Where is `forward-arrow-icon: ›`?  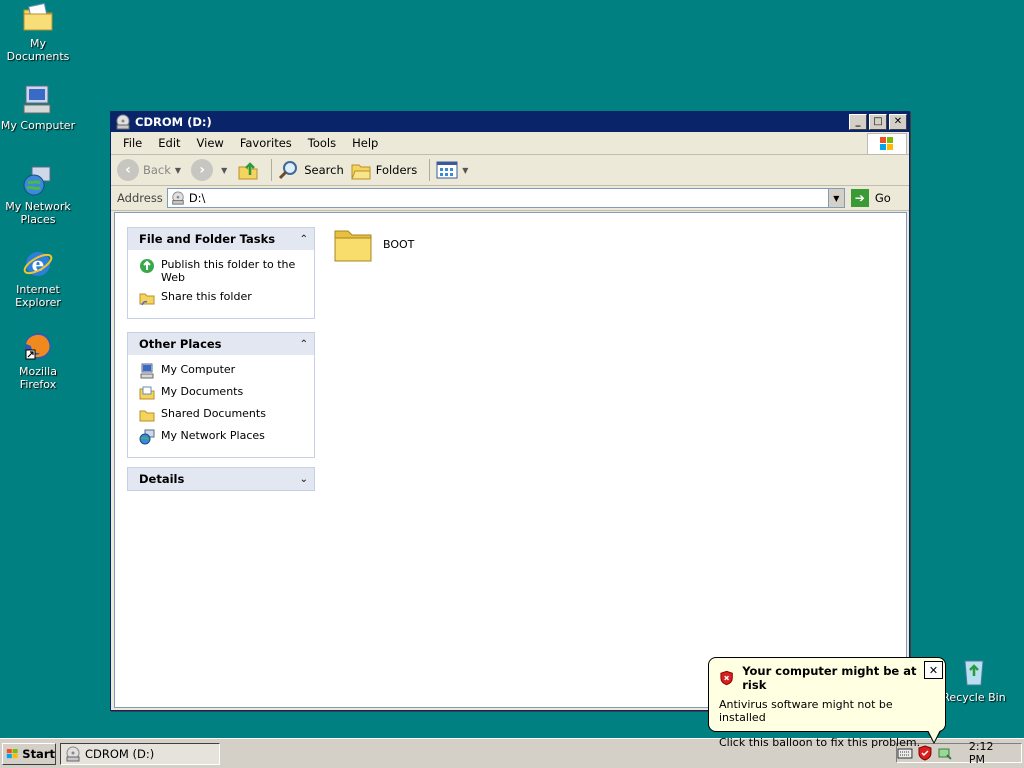 forward-arrow-icon: › is located at coordinates (202, 170).